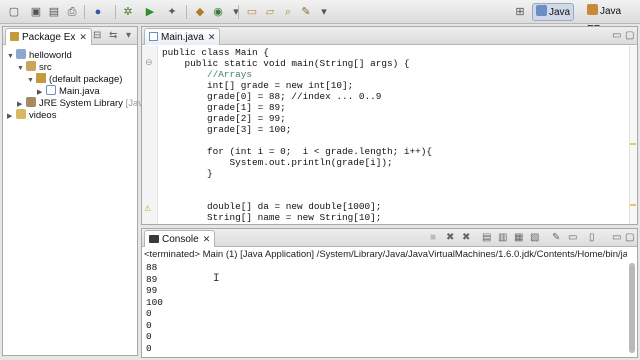  Describe the element at coordinates (450, 238) in the screenshot. I see `remove-launch-icon: ✖` at that location.